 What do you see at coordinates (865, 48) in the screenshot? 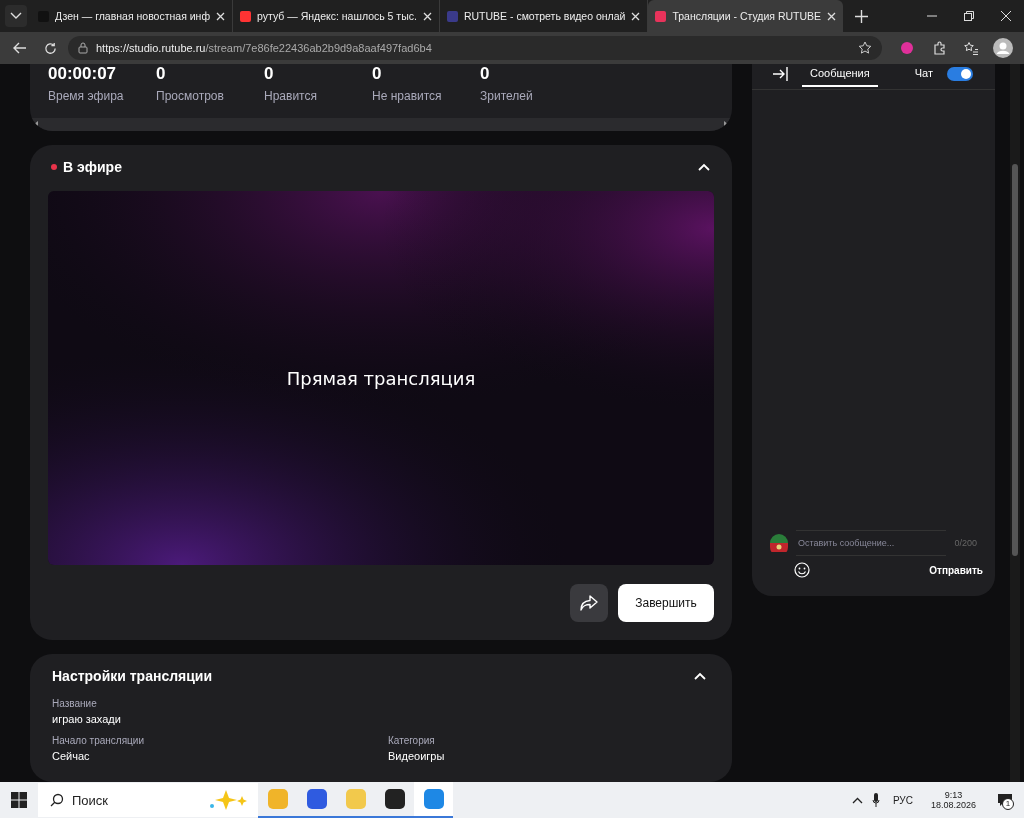
I see `star-icon` at bounding box center [865, 48].